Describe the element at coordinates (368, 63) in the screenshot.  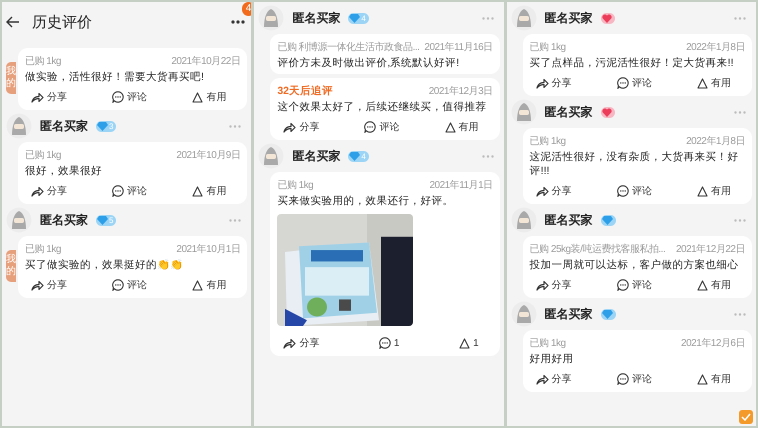
I see `review-text: 评价方未及时做出评价,系统默认好评!` at that location.